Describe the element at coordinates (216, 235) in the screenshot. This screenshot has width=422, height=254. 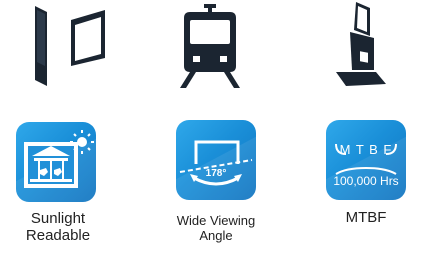
I see `viewing-title-line2: Angle` at that location.